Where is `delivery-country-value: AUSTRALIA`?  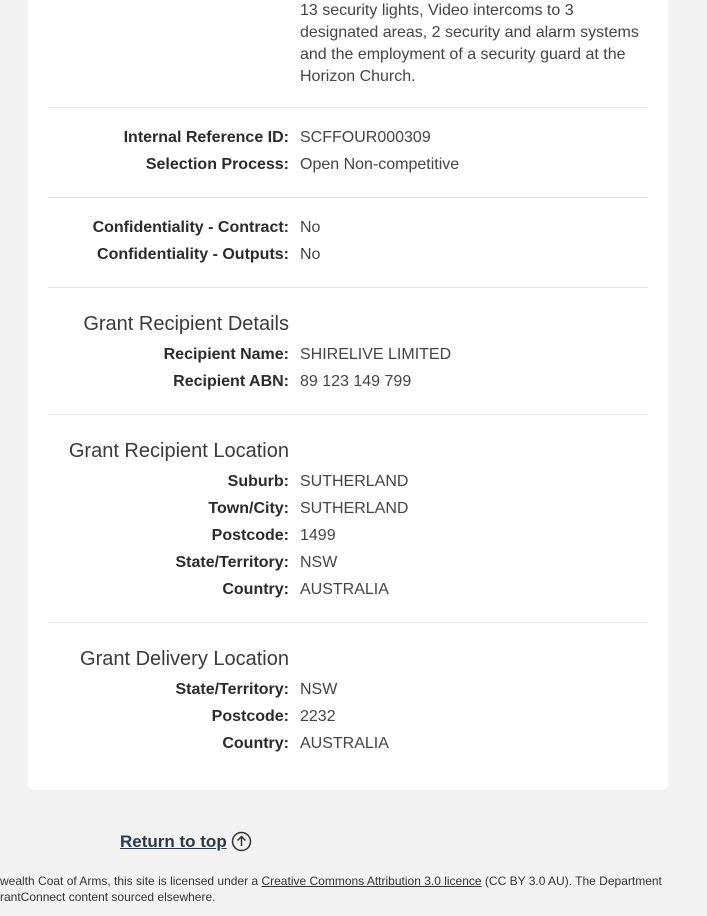 delivery-country-value: AUSTRALIA is located at coordinates (344, 743).